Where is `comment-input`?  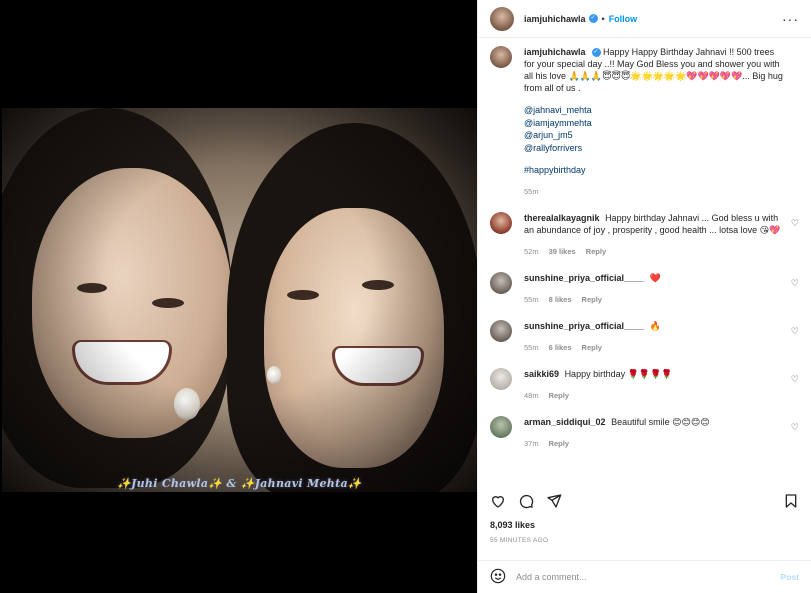
comment-input is located at coordinates (648, 577).